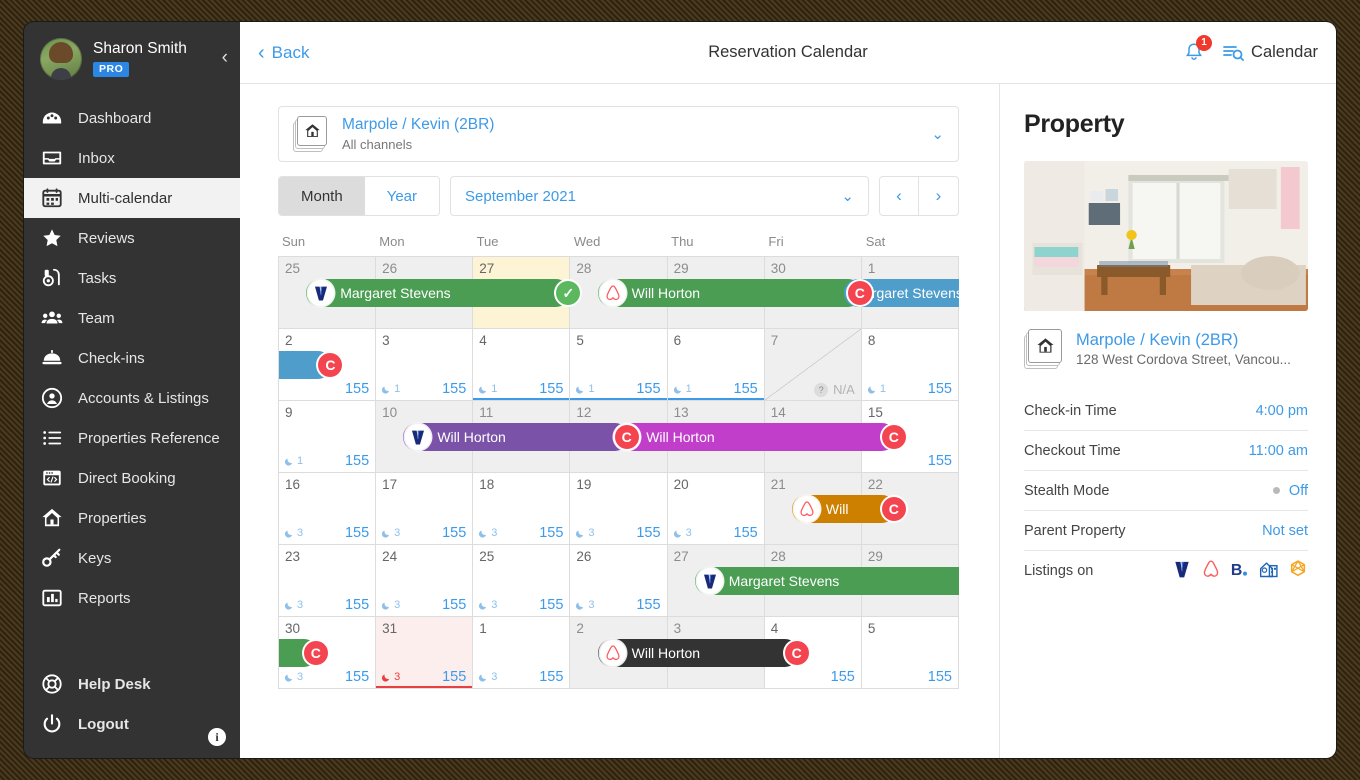  I want to click on calendar-day-cell: 4 1 155, so click(522, 365).